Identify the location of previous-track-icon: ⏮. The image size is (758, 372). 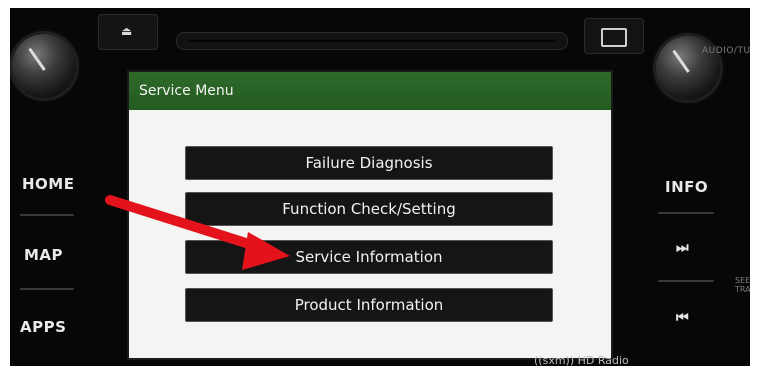
(682, 318).